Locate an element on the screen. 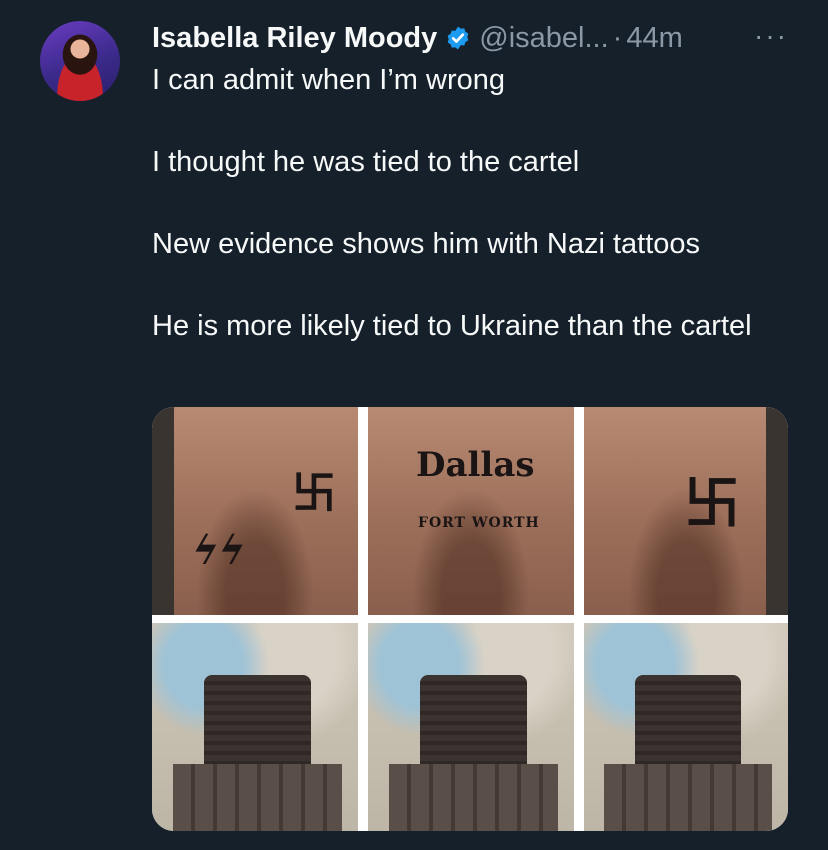  more-options-icon: ··· is located at coordinates (771, 36).